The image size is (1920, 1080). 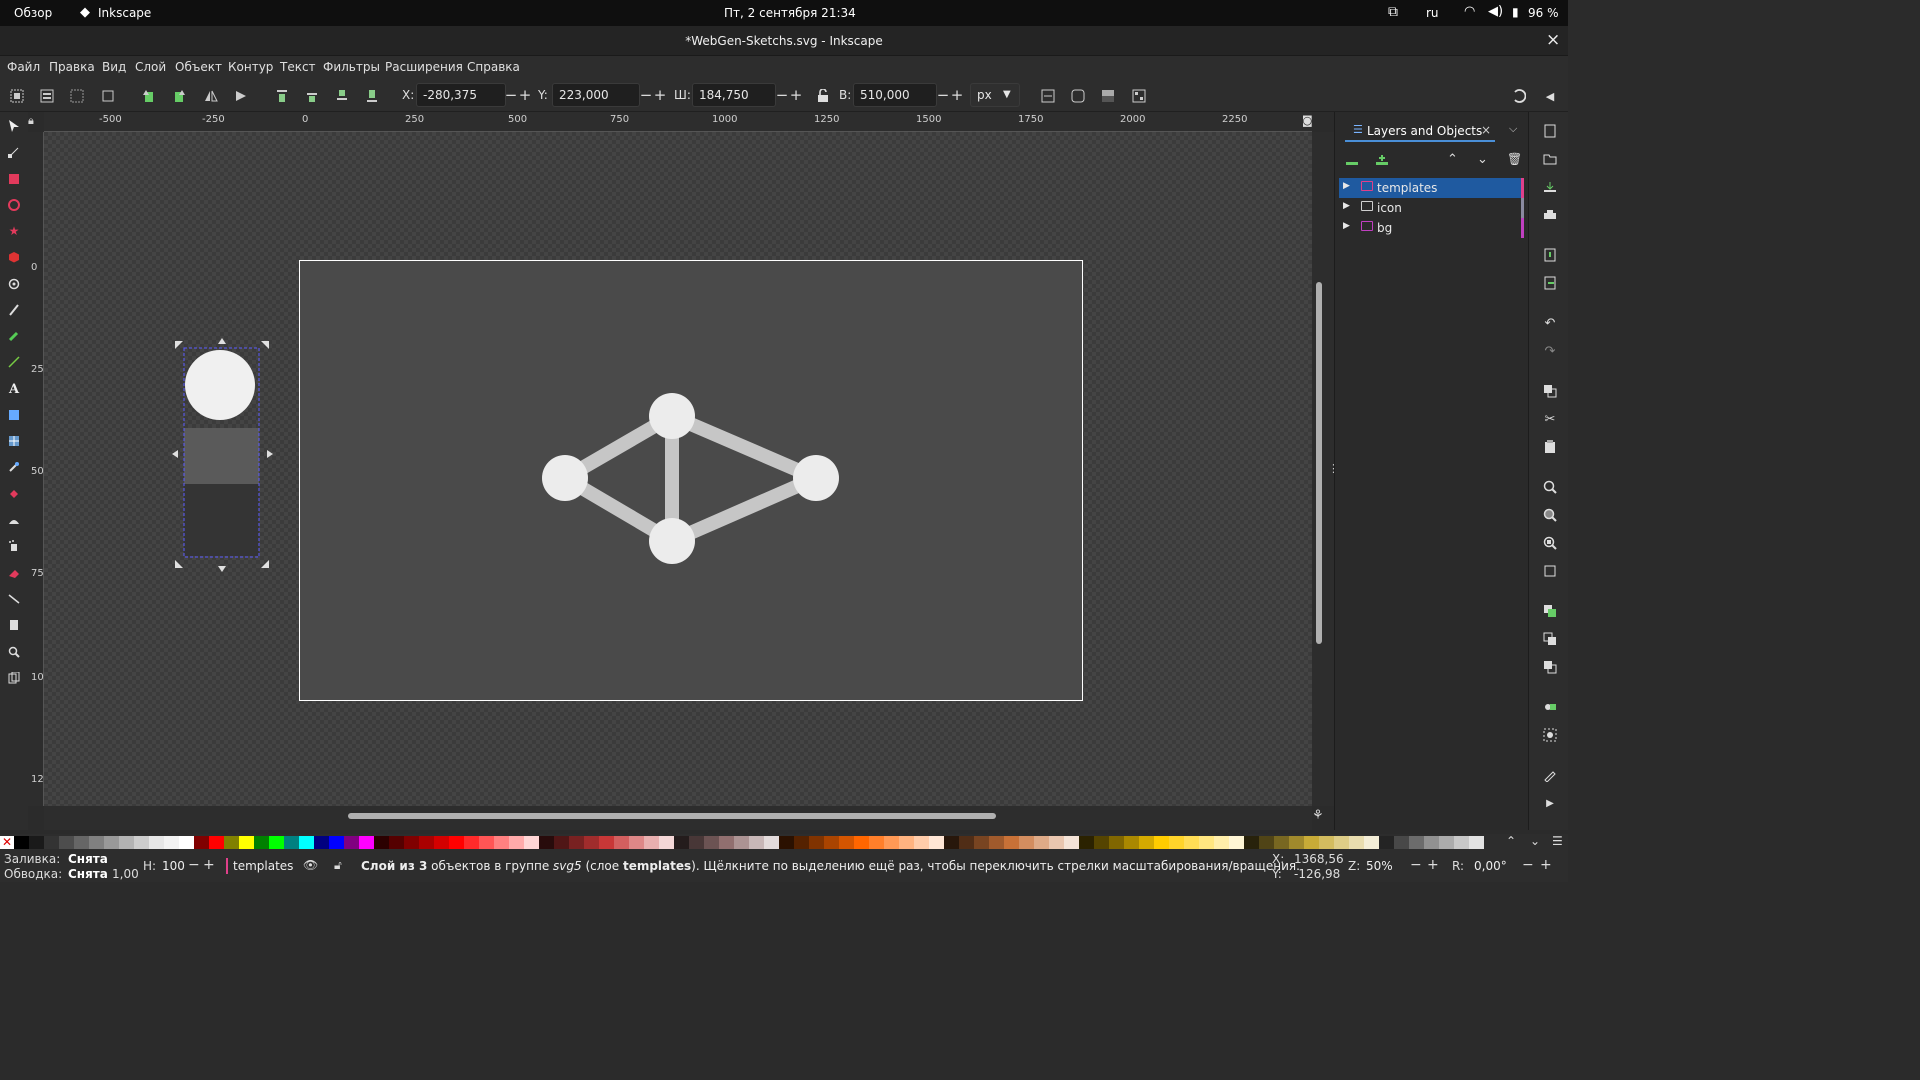 What do you see at coordinates (1550, 775) in the screenshot?
I see `xml-editor-icon` at bounding box center [1550, 775].